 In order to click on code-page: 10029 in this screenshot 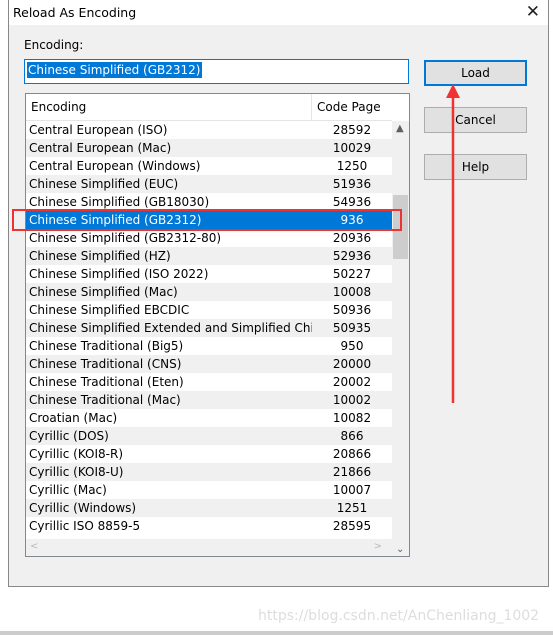, I will do `click(352, 148)`.